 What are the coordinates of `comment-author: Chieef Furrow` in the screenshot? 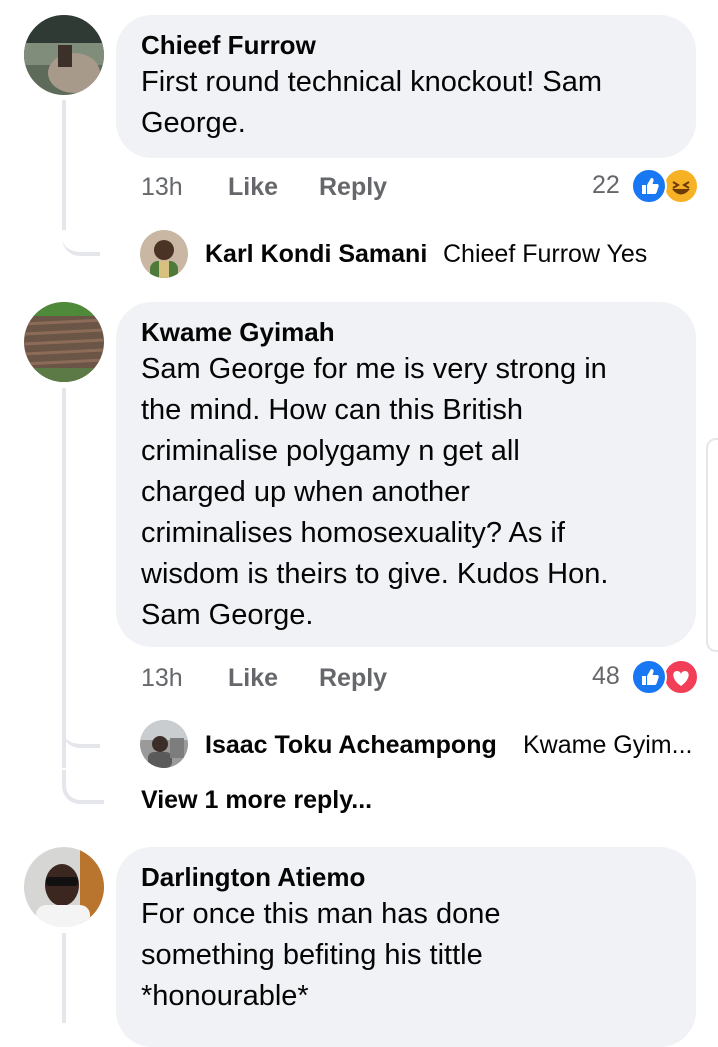 It's located at (406, 45).